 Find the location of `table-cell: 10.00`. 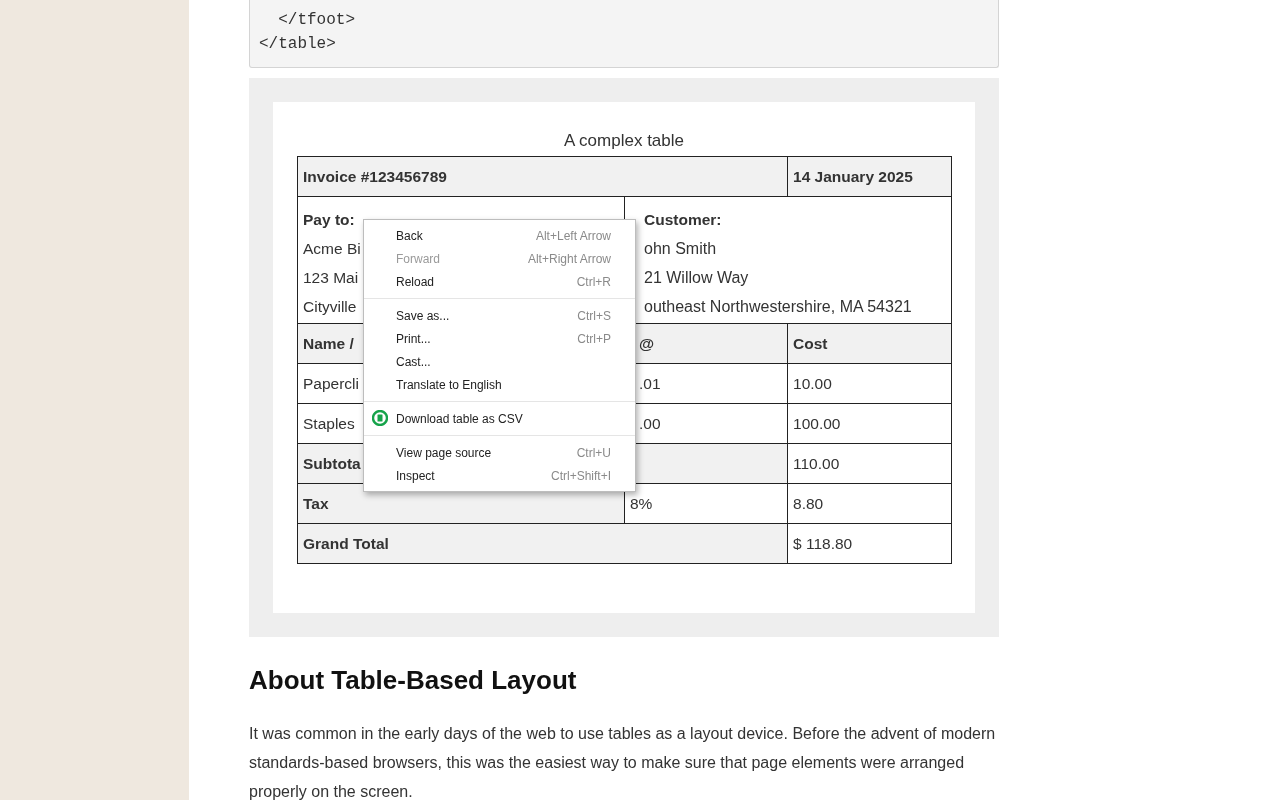

table-cell: 10.00 is located at coordinates (869, 383).